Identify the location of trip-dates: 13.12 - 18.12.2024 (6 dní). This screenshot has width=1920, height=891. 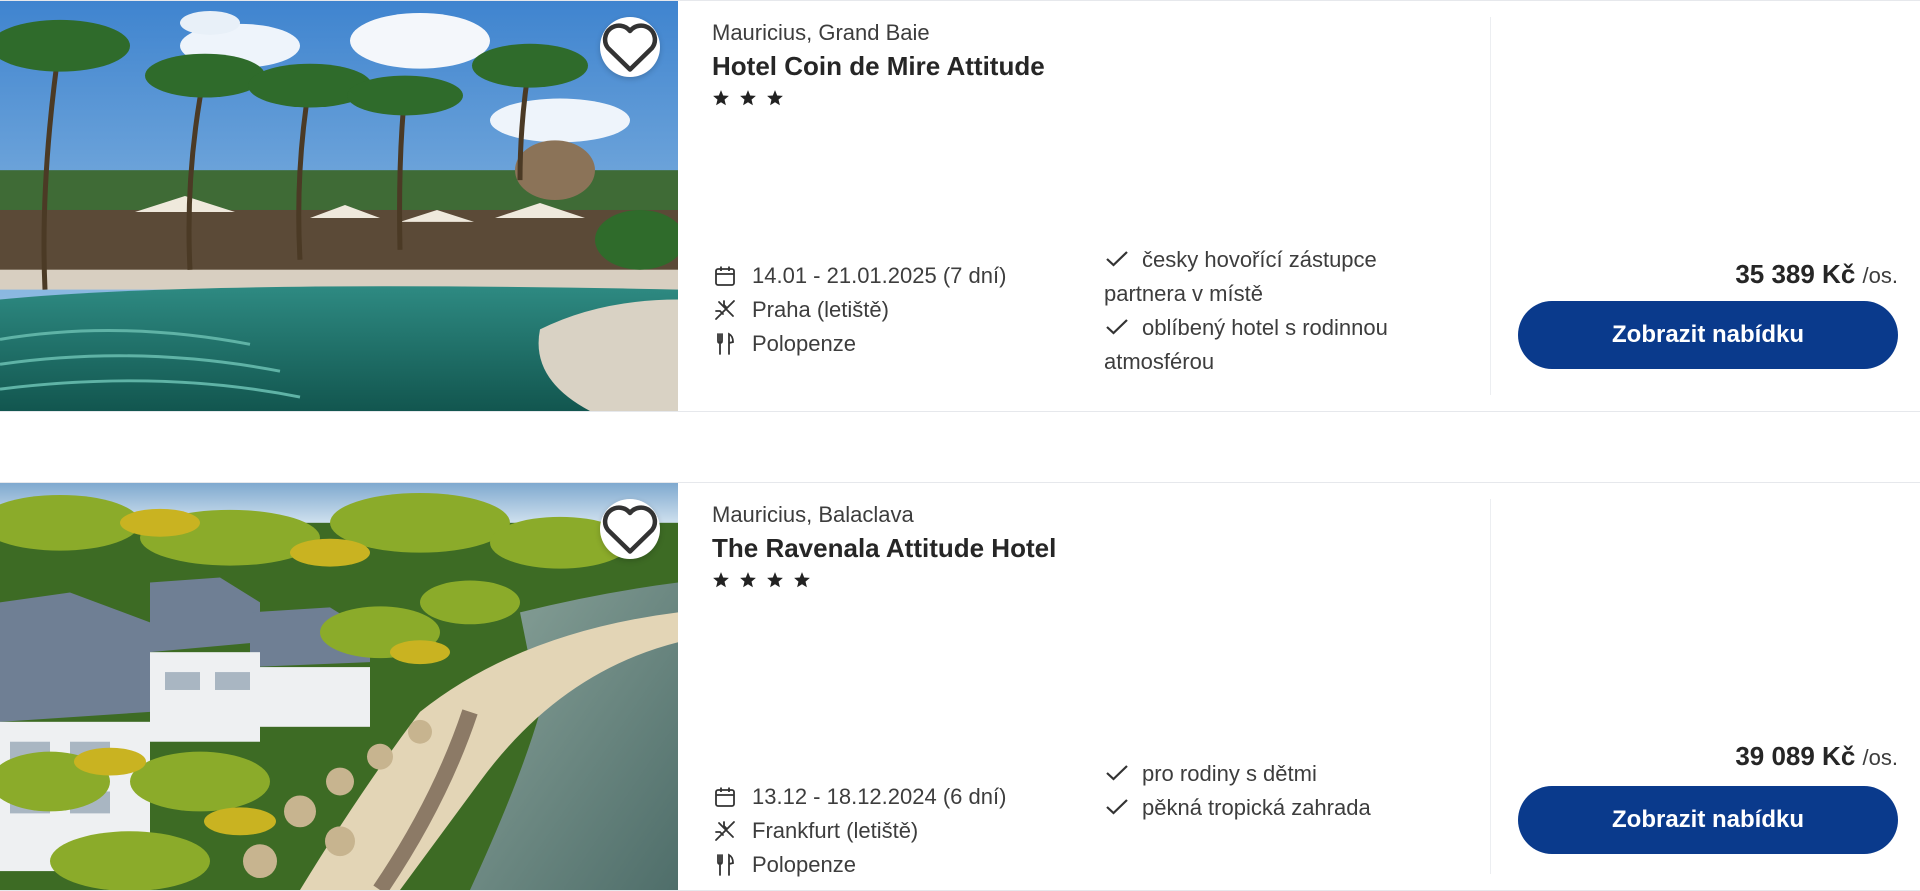
(859, 797).